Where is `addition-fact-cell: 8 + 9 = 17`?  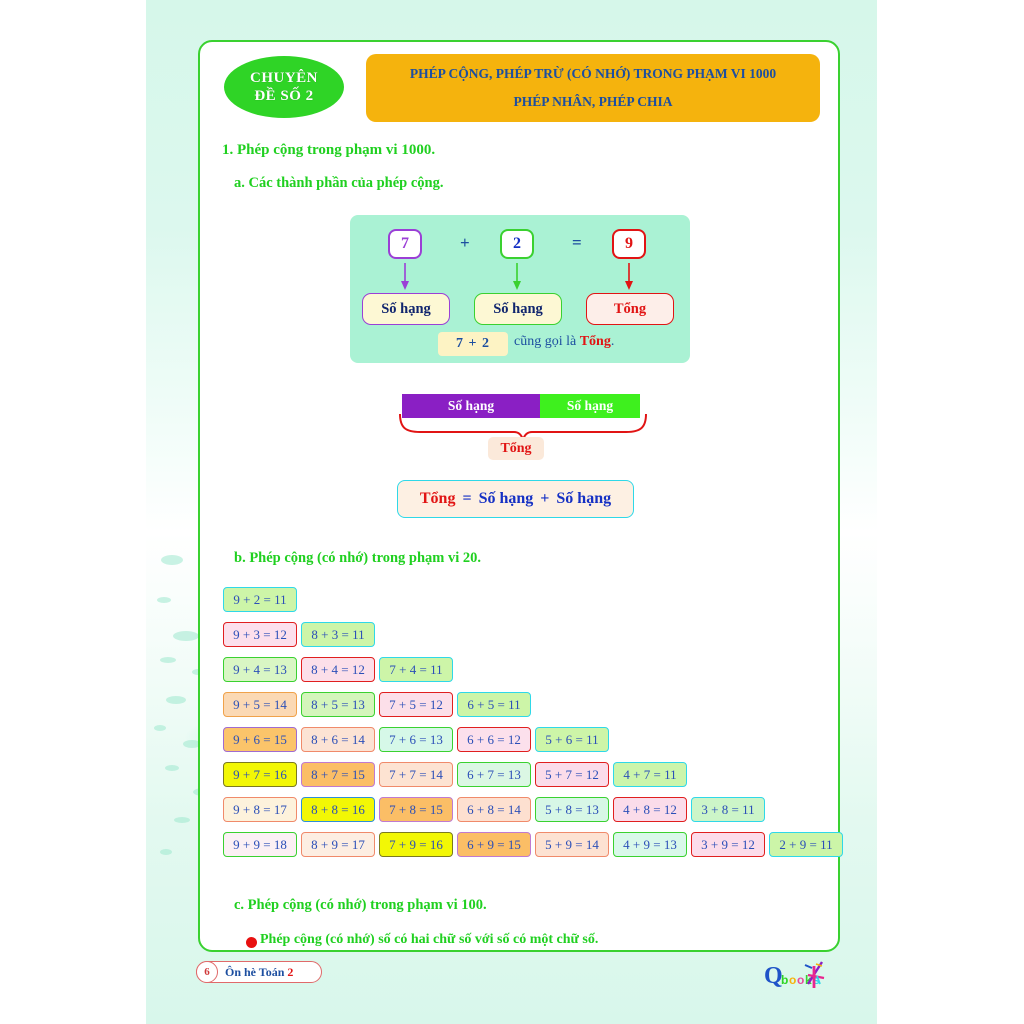 addition-fact-cell: 8 + 9 = 17 is located at coordinates (338, 844).